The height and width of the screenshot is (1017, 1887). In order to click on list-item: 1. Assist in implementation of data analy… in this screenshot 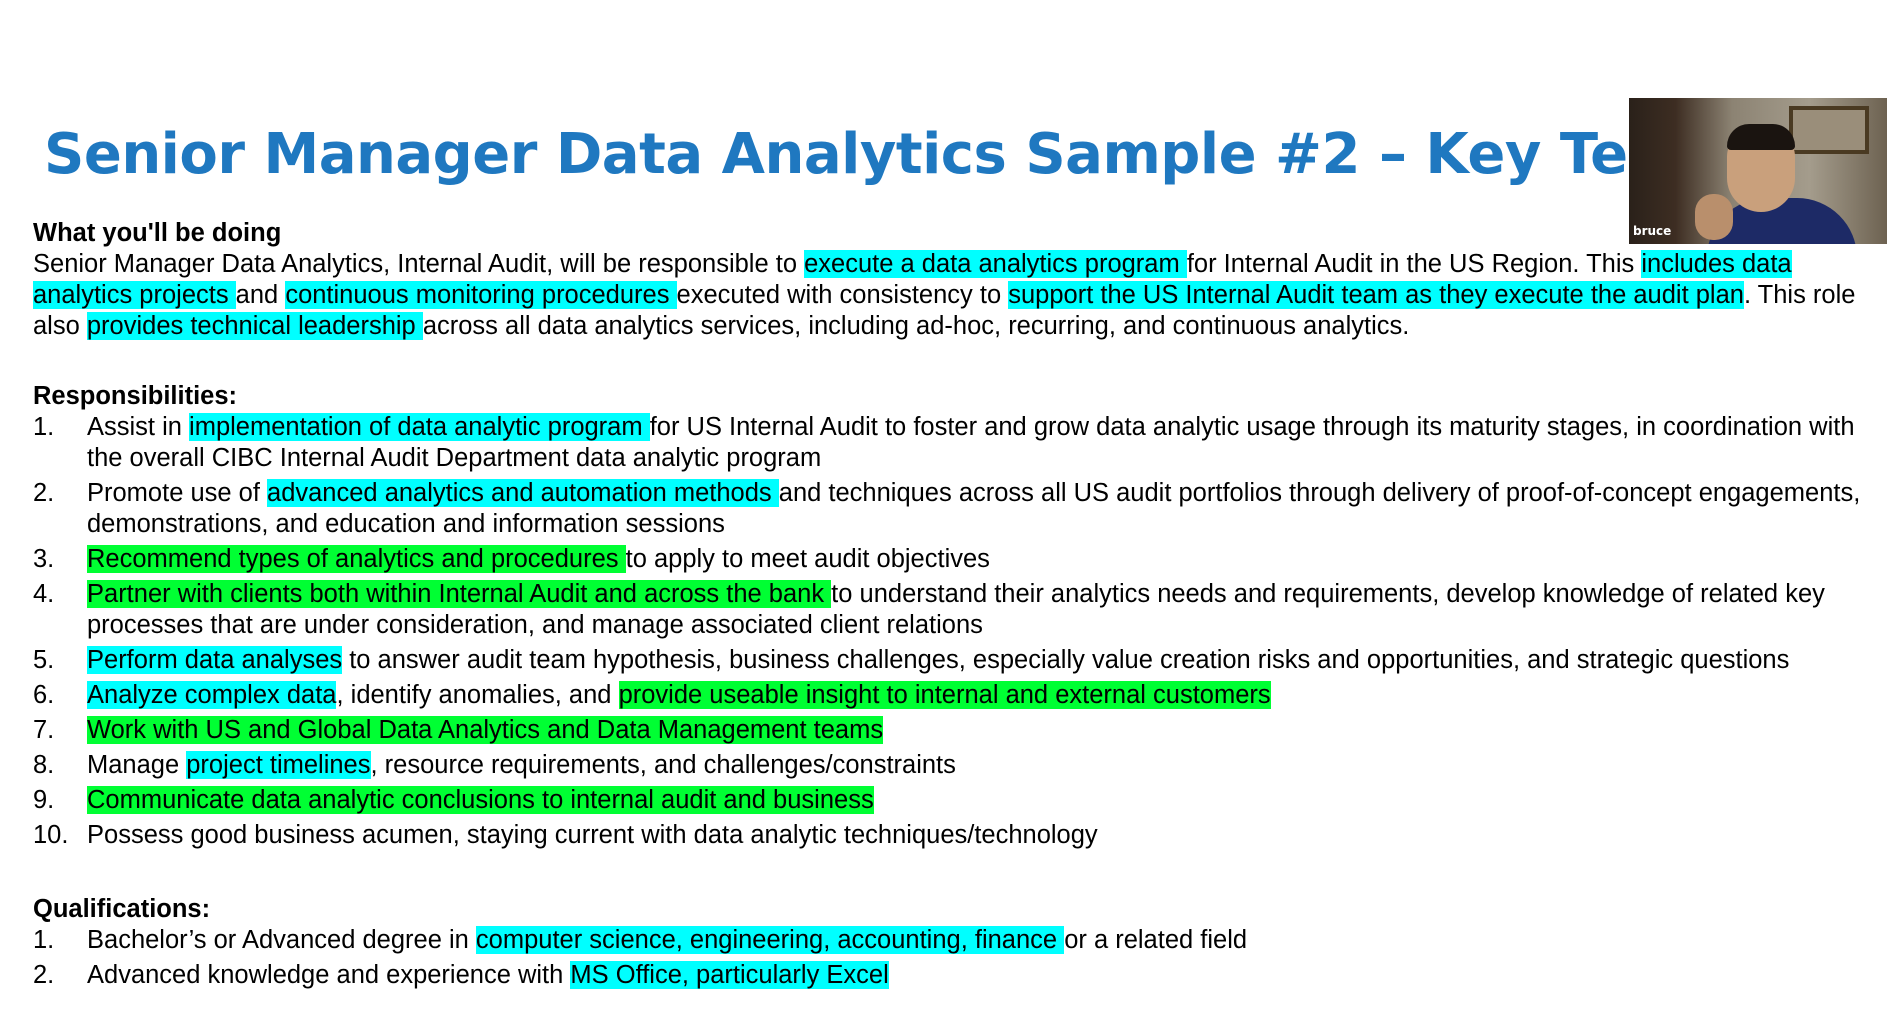, I will do `click(948, 443)`.